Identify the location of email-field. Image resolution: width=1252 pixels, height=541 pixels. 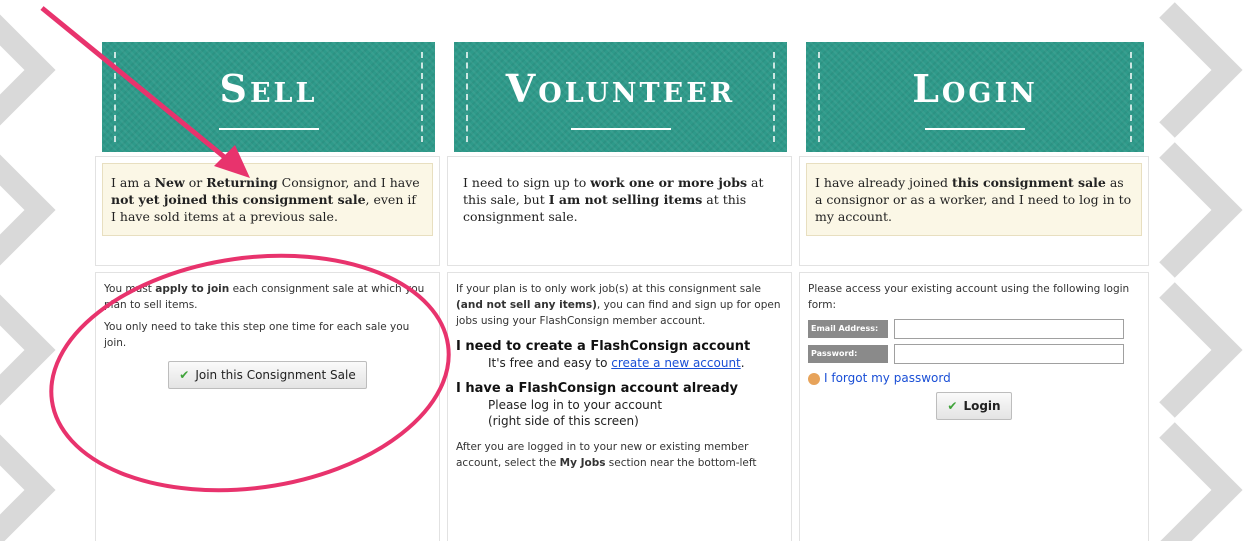
(1009, 329).